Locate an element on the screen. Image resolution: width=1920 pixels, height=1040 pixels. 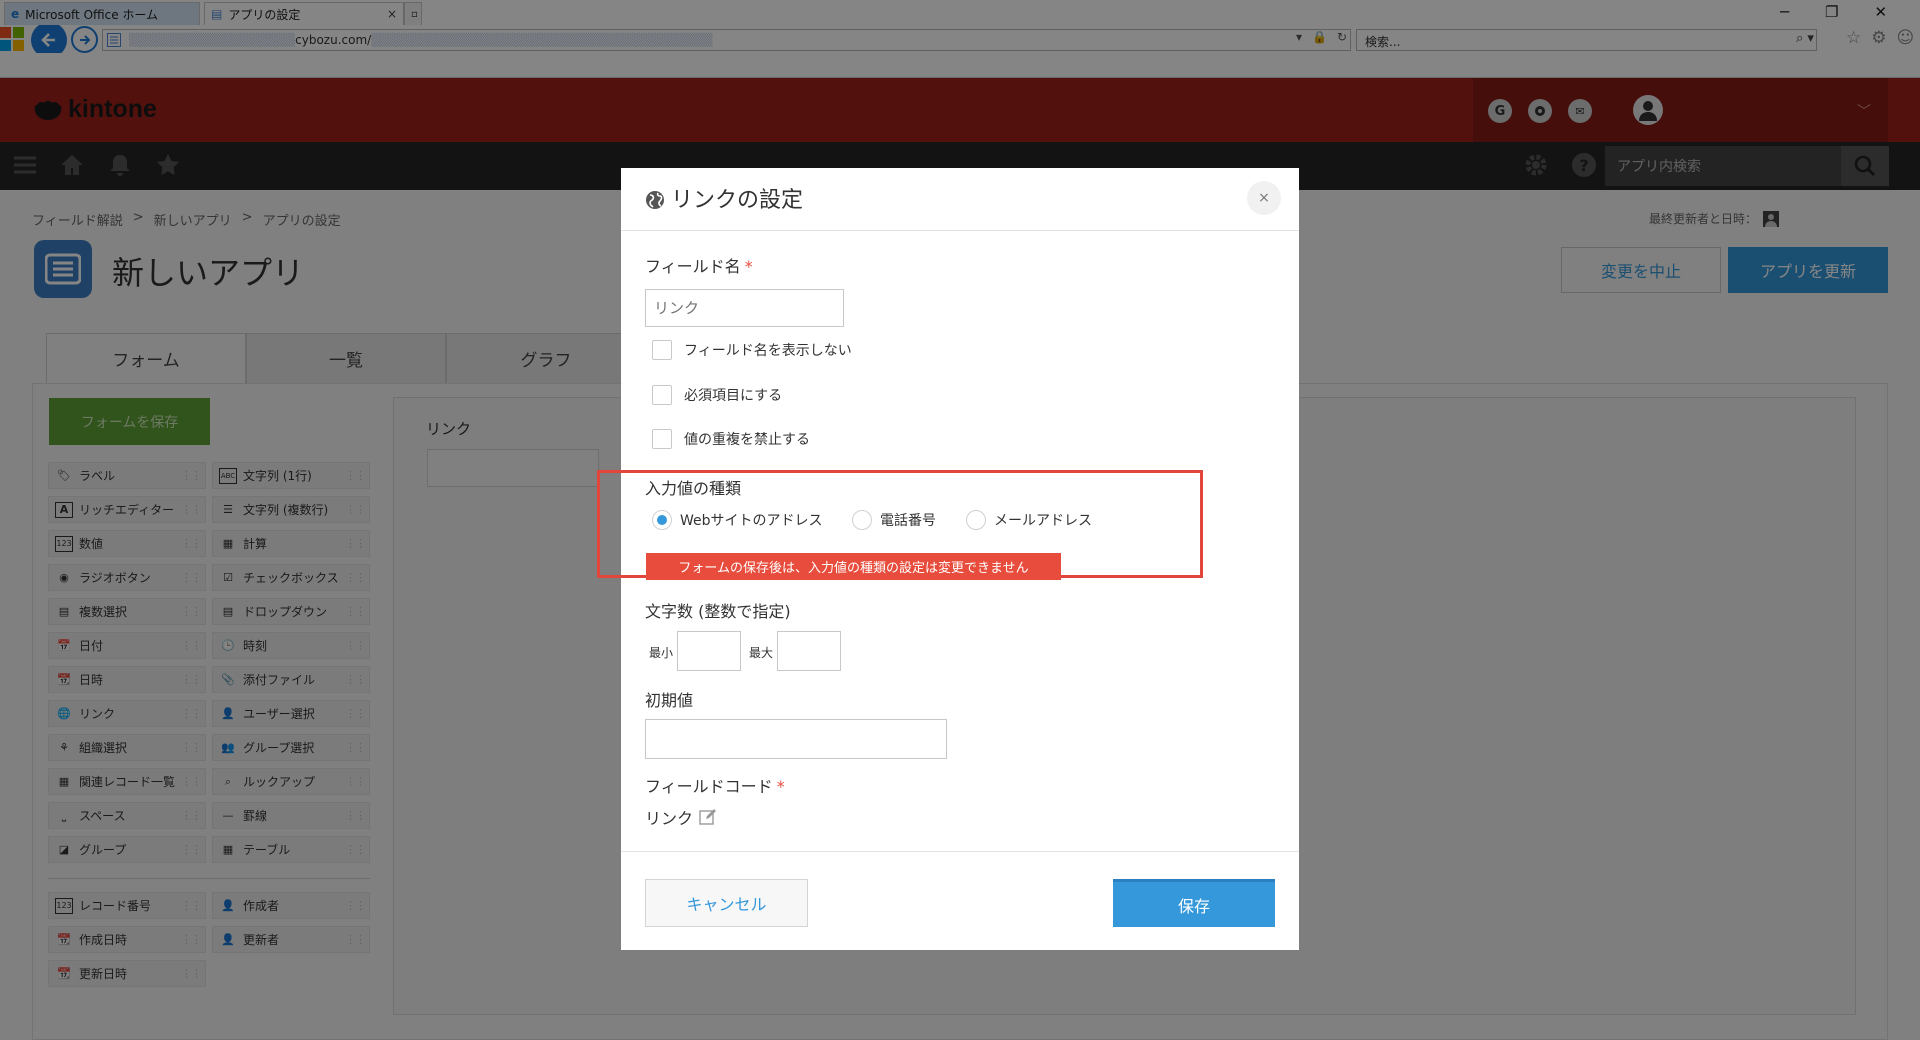
close-dialog-button: × is located at coordinates (1264, 198).